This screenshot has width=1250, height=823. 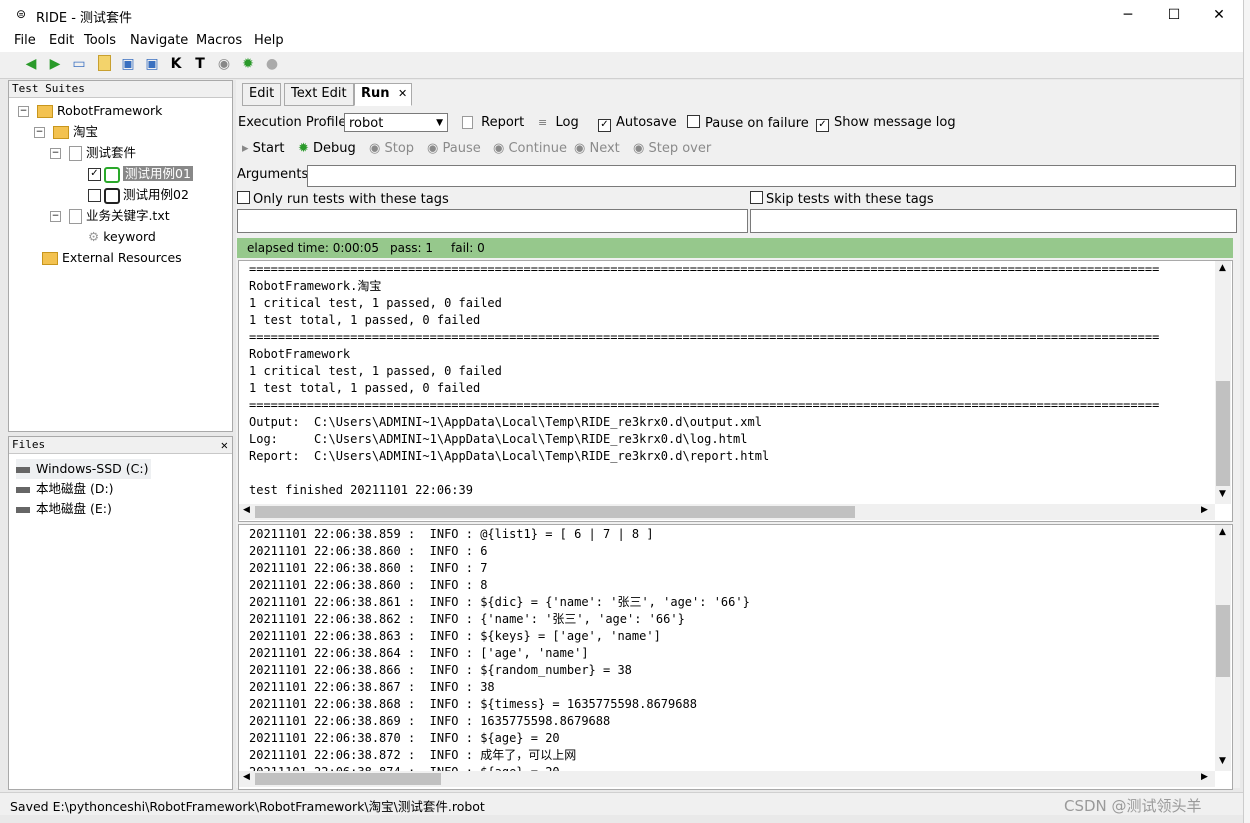 What do you see at coordinates (597, 148) in the screenshot?
I see `next-button: ◉ Next` at bounding box center [597, 148].